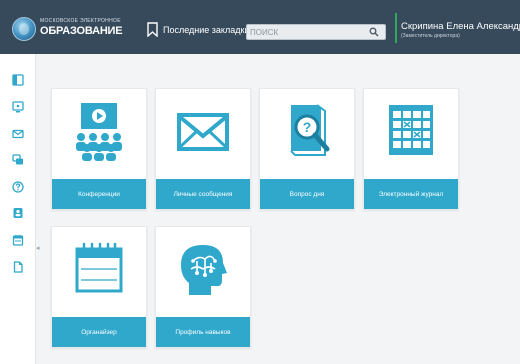 This screenshot has height=364, width=520. I want to click on tile-electronic-journal: Электронный журнал, so click(411, 149).